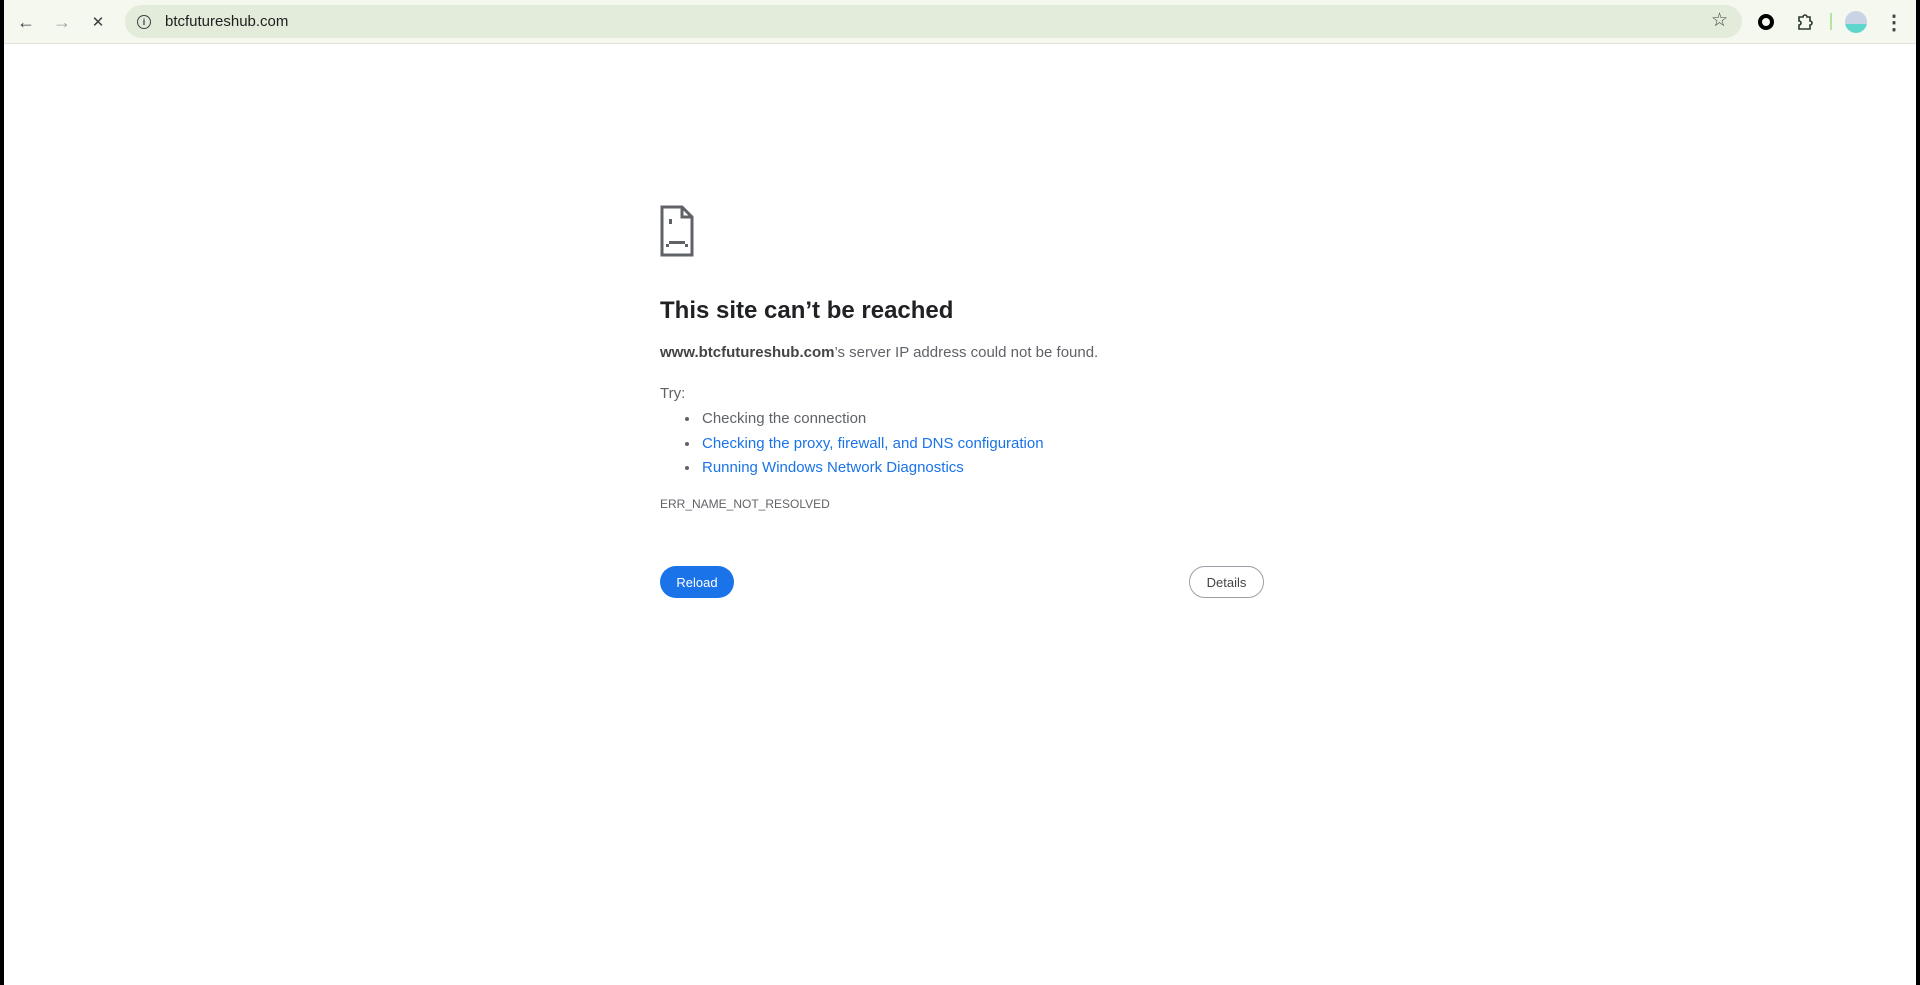 The image size is (1920, 985). I want to click on star-icon: ☆, so click(1719, 20).